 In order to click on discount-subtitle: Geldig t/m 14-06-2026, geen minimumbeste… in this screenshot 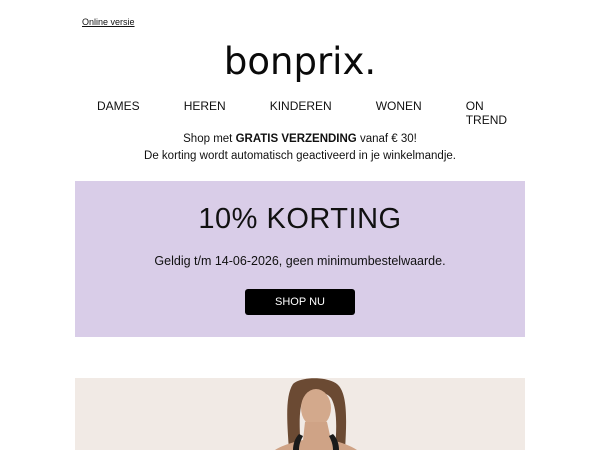, I will do `click(300, 261)`.